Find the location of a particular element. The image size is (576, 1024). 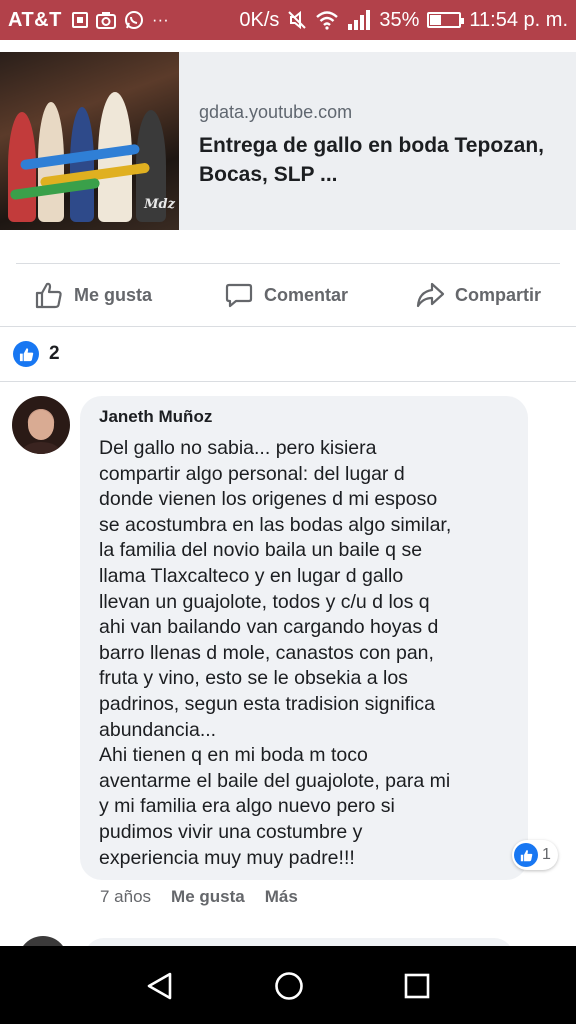

recent-square-icon is located at coordinates (417, 986).